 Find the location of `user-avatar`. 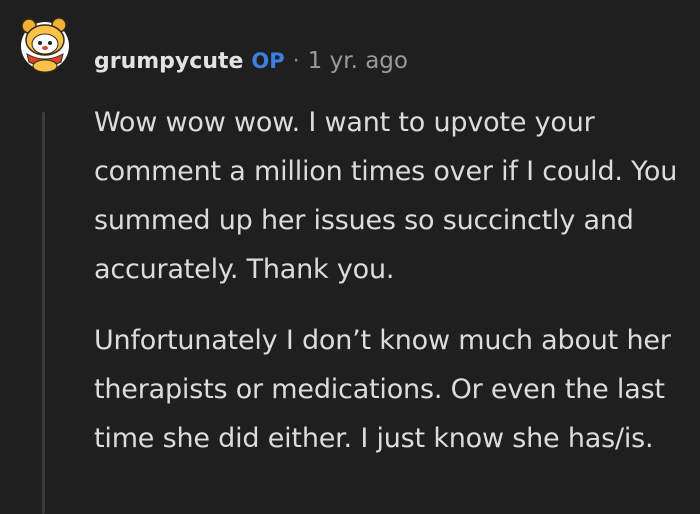

user-avatar is located at coordinates (45, 44).